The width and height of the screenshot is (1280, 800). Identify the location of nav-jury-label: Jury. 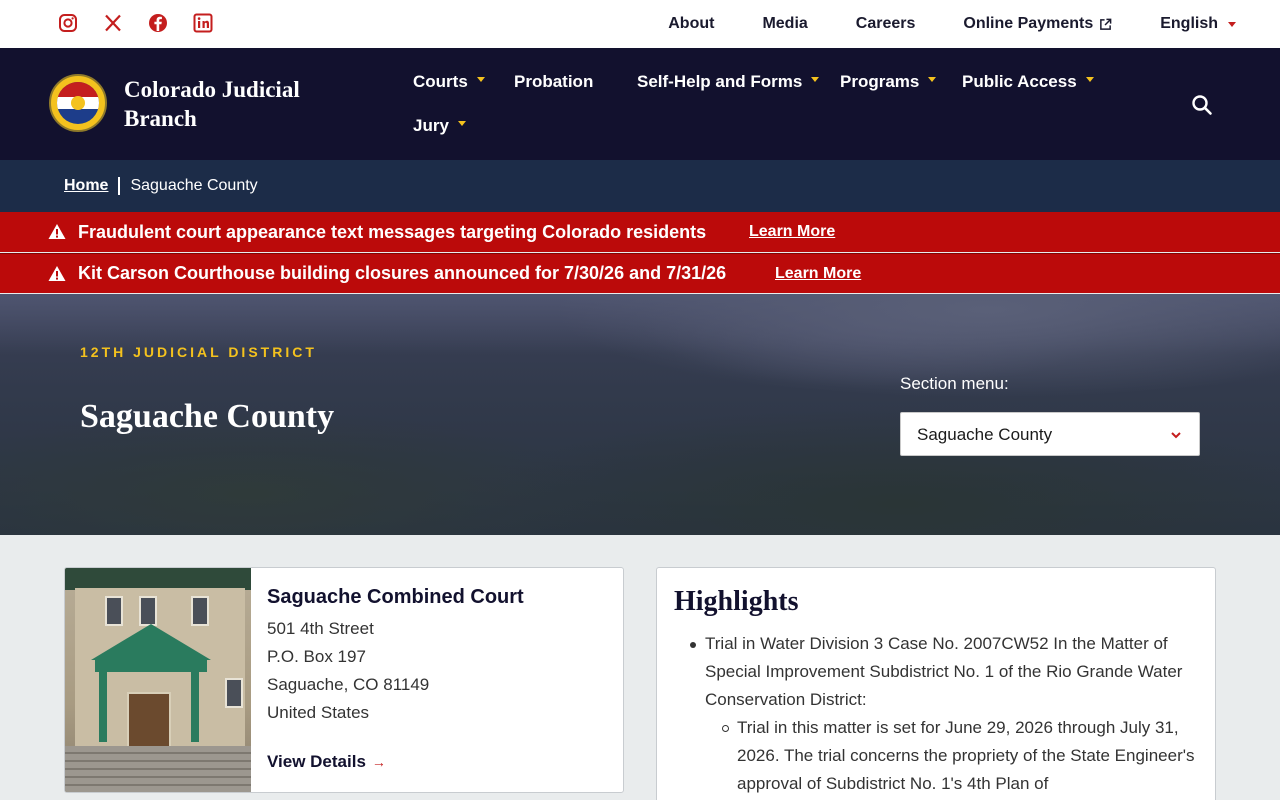
(431, 125).